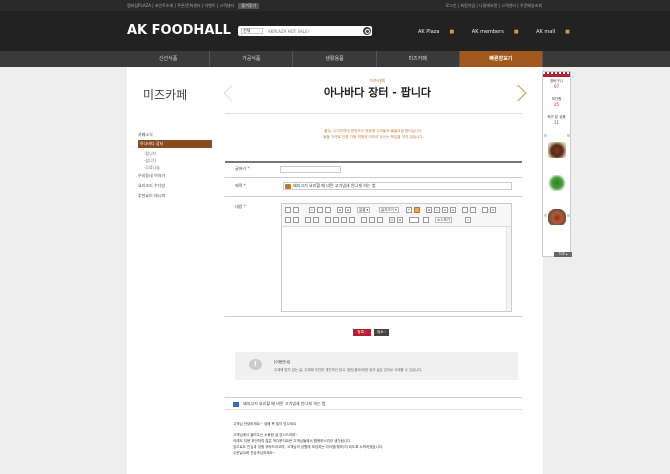 This screenshot has height=474, width=670. I want to click on align-left-icon, so click(352, 220).